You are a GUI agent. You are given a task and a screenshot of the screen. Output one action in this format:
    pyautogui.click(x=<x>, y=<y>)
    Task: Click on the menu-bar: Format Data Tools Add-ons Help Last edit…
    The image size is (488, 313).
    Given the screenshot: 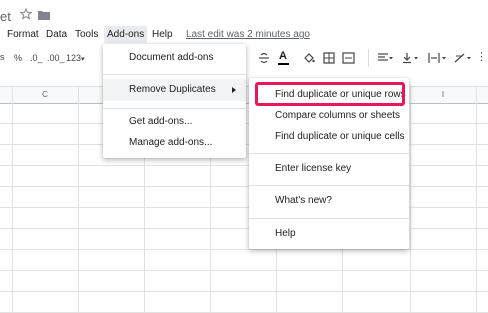 What is the action you would take?
    pyautogui.click(x=160, y=35)
    